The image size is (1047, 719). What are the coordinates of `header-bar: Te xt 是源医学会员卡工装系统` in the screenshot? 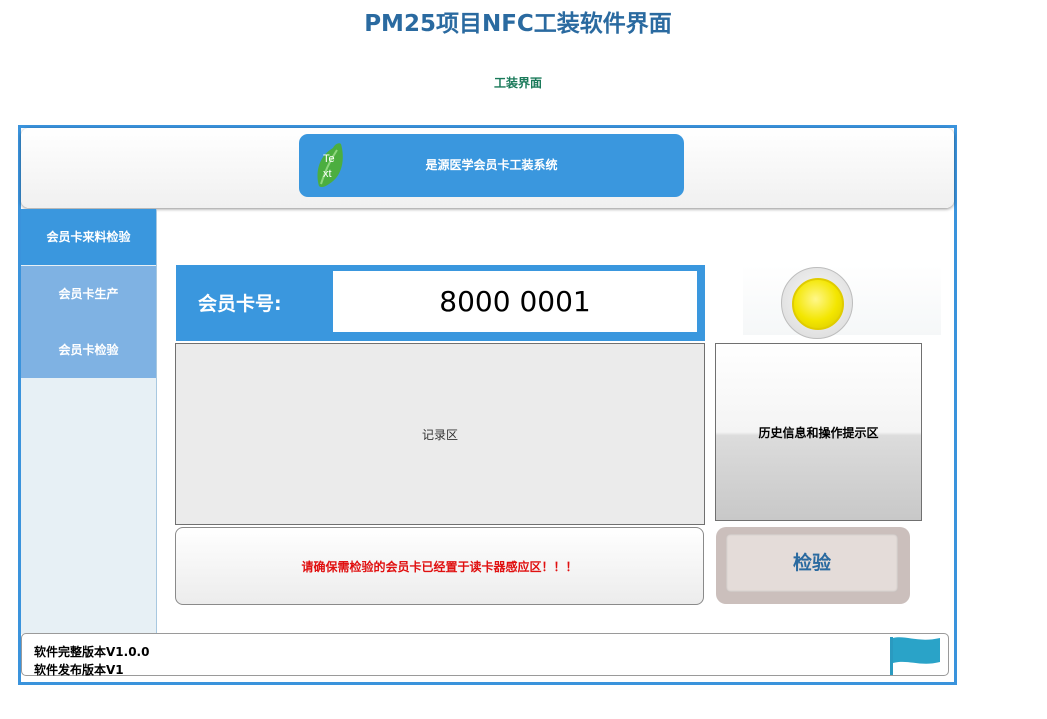 It's located at (487, 168).